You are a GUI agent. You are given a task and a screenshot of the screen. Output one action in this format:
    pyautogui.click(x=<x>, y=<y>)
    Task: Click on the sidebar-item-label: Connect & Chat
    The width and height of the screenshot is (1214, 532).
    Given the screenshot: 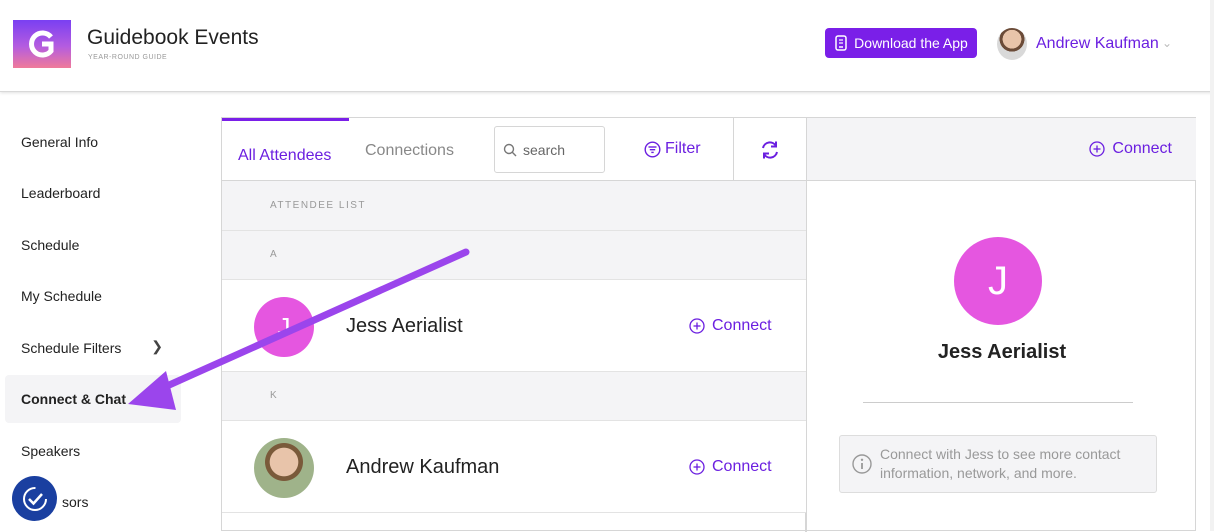 What is the action you would take?
    pyautogui.click(x=73, y=399)
    